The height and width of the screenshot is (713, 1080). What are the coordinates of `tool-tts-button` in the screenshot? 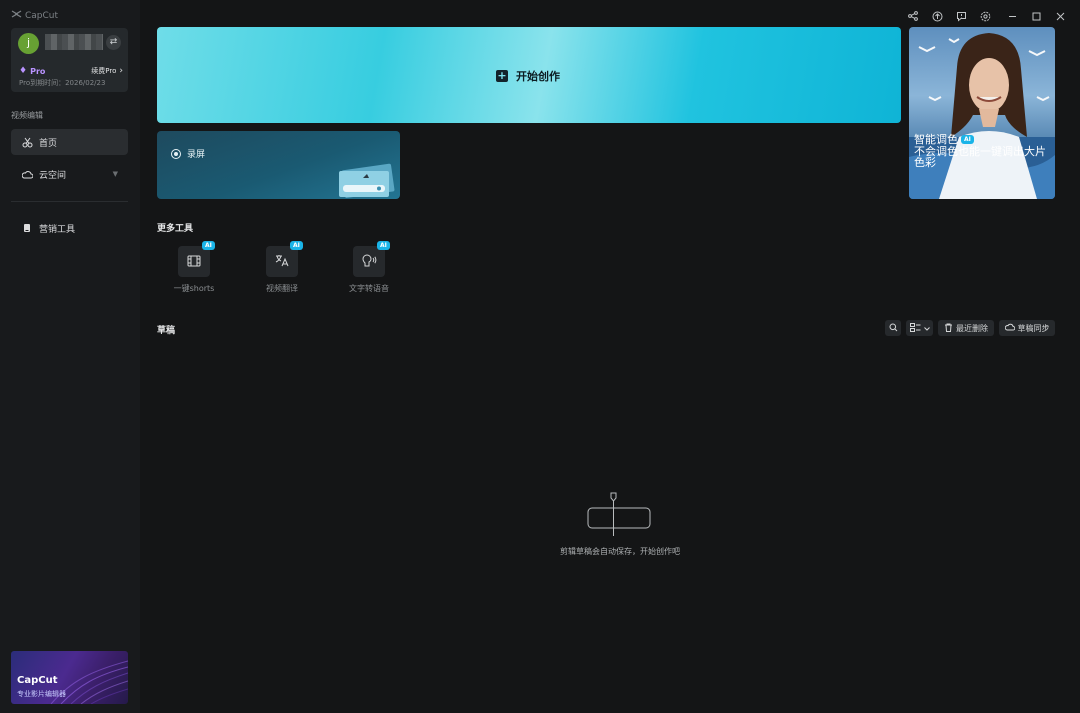 It's located at (369, 261).